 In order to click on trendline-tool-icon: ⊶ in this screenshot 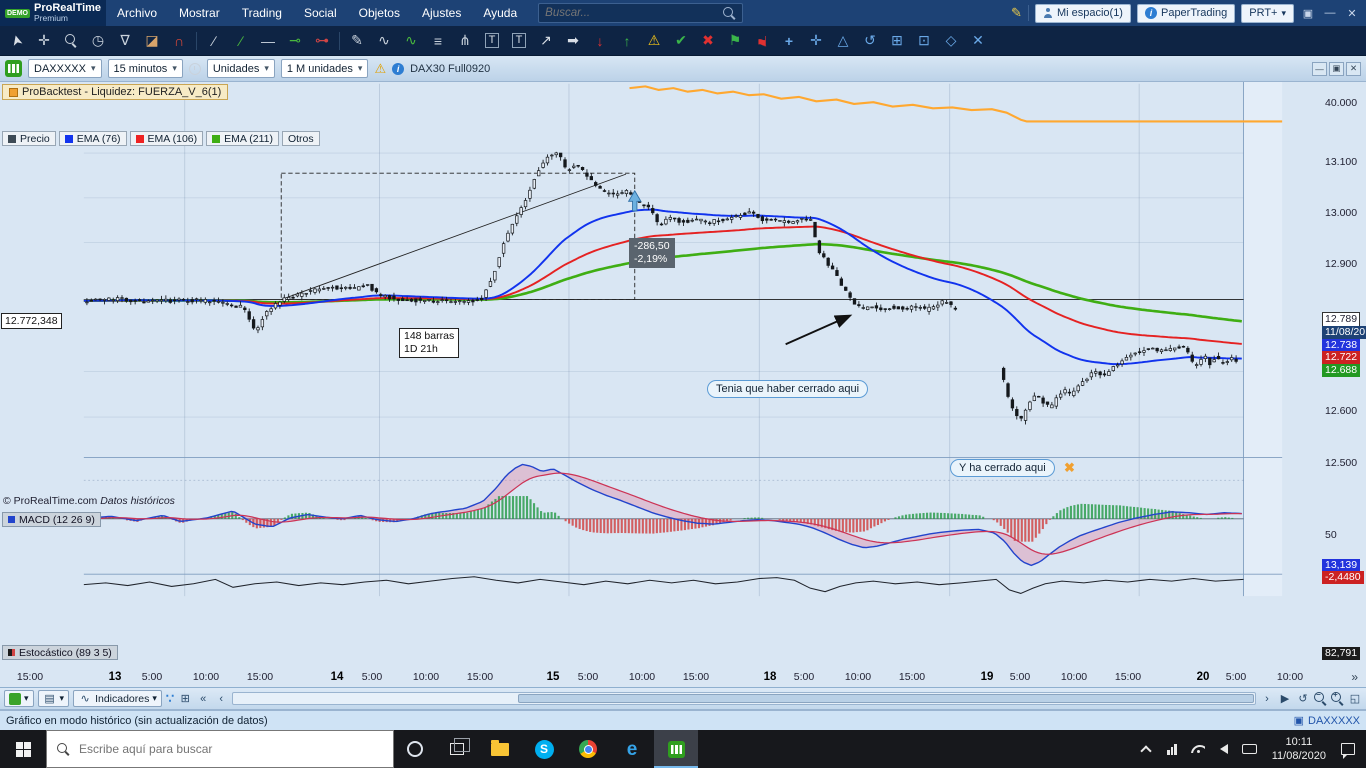, I will do `click(322, 41)`.